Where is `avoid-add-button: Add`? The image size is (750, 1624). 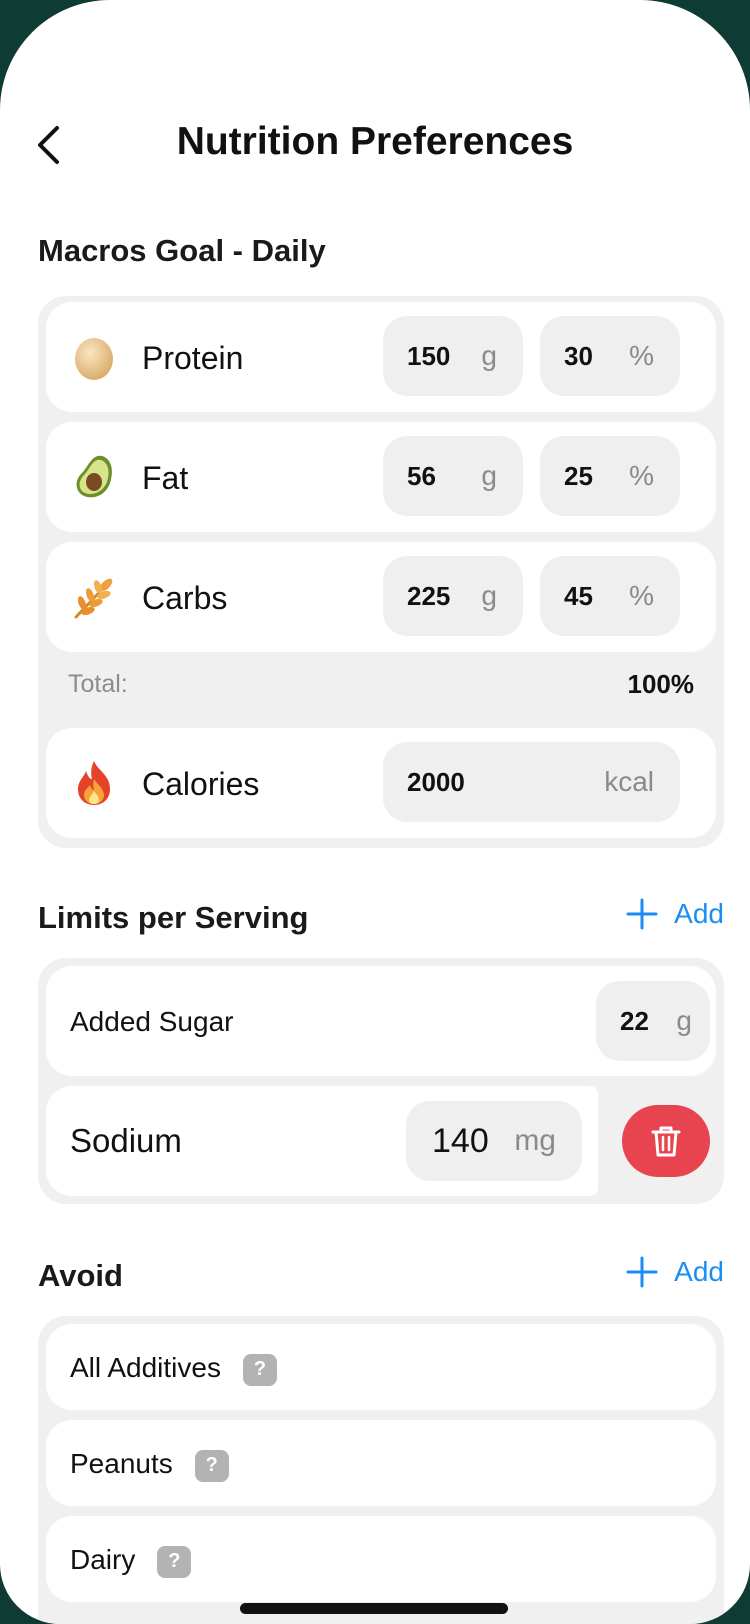 avoid-add-button: Add is located at coordinates (675, 1272).